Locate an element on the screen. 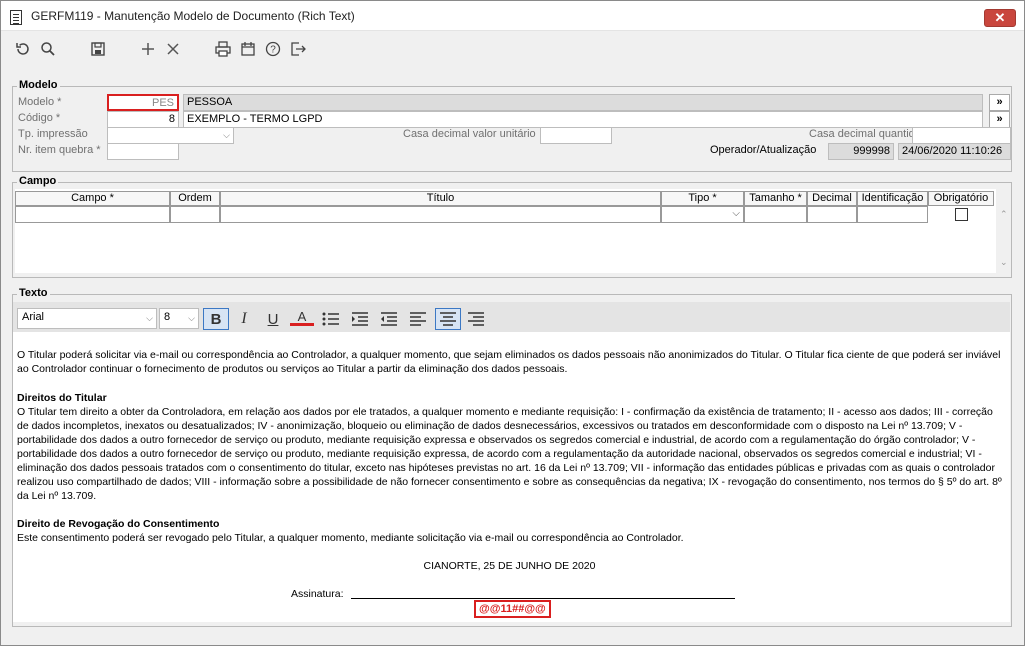 Image resolution: width=1025 pixels, height=646 pixels. bullet-list-icon is located at coordinates (331, 319).